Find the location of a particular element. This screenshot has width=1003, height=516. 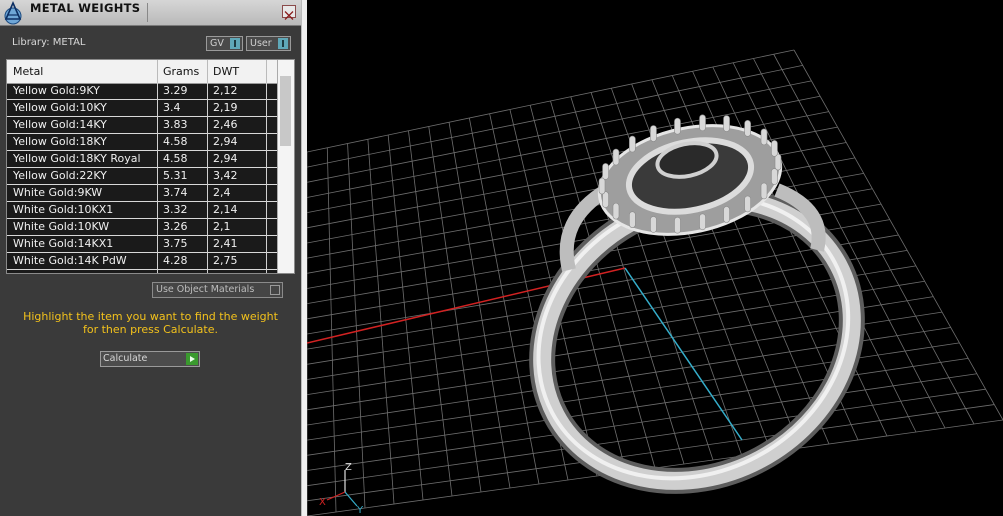

grams-cell: 3.32 is located at coordinates (175, 209).